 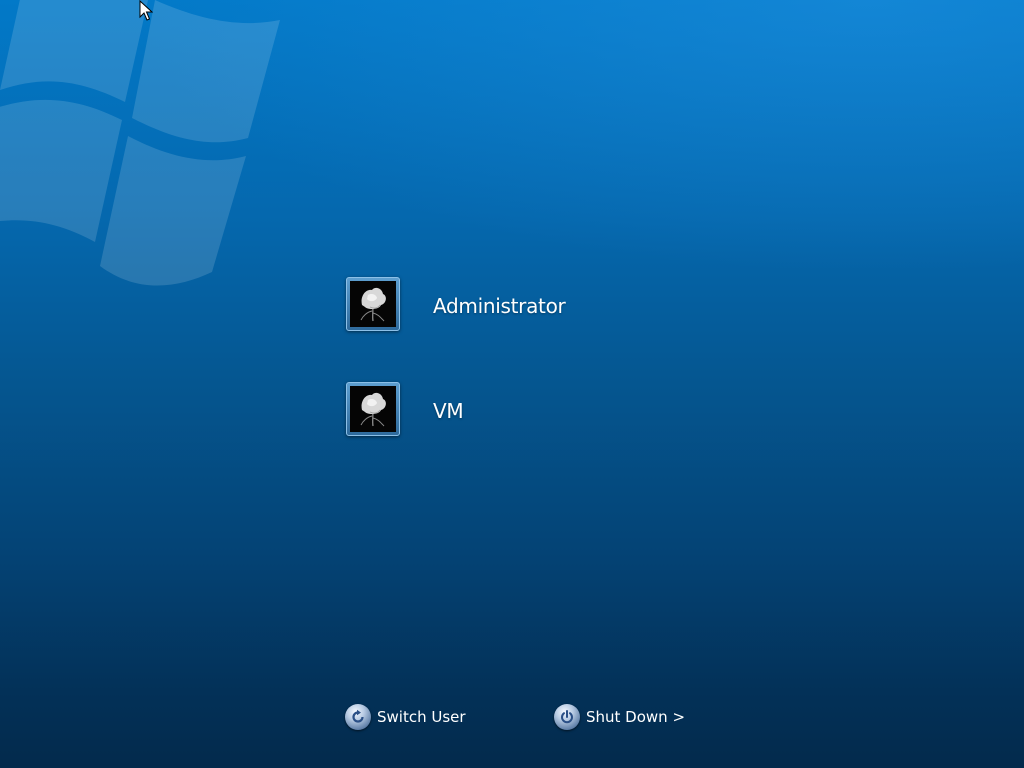 What do you see at coordinates (499, 306) in the screenshot?
I see `user-name: Administrator` at bounding box center [499, 306].